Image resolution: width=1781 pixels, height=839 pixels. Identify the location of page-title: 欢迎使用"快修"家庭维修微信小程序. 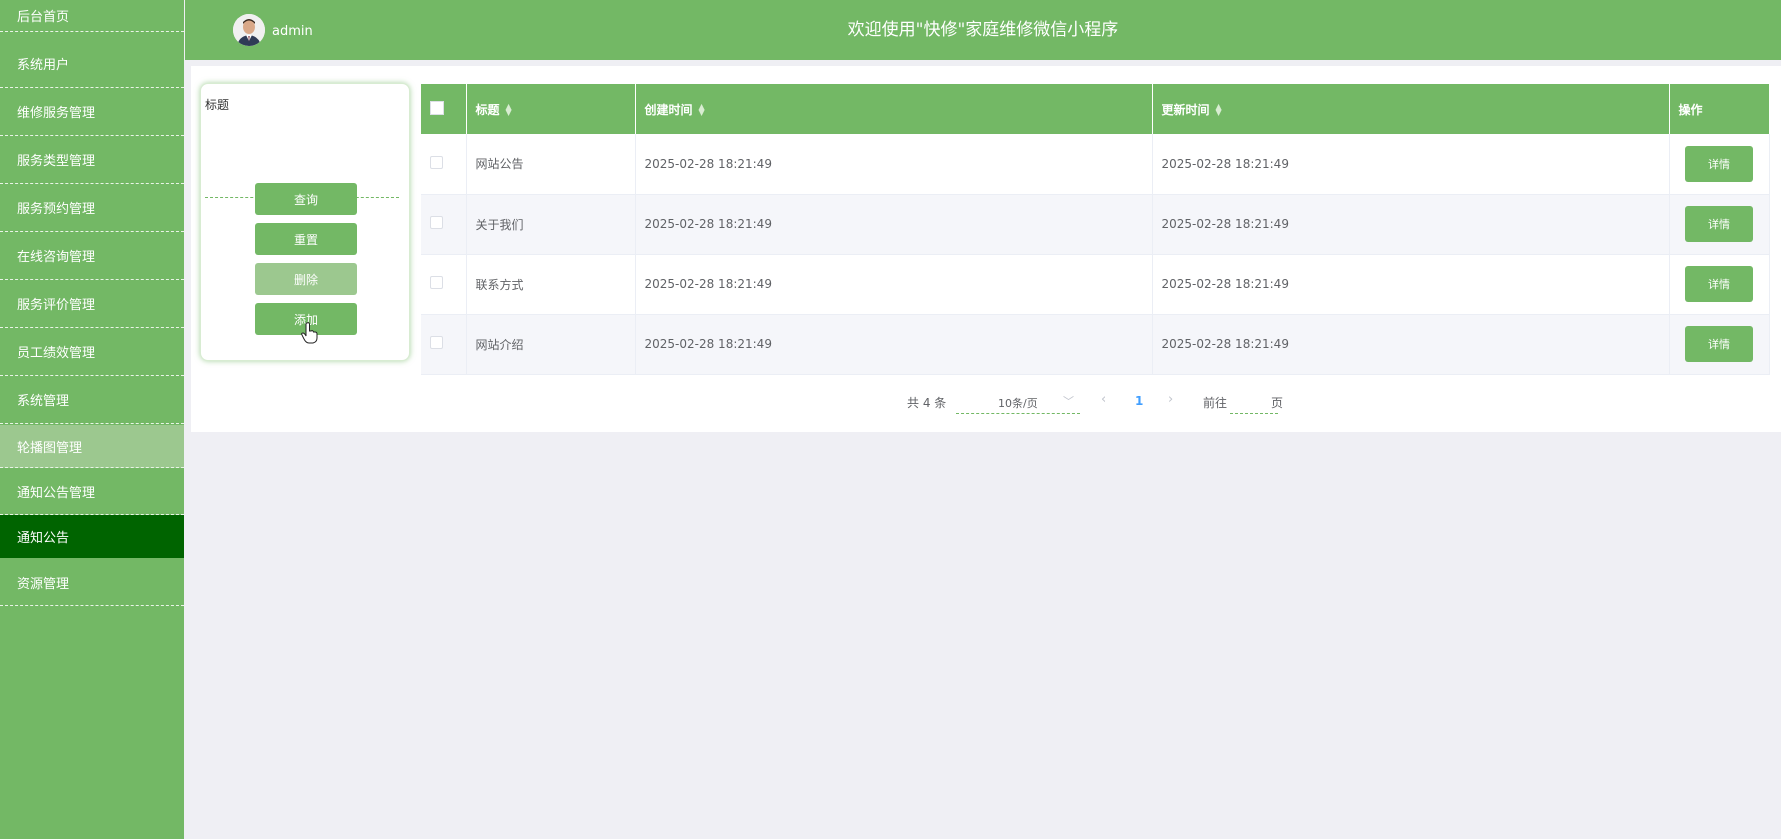
(983, 30).